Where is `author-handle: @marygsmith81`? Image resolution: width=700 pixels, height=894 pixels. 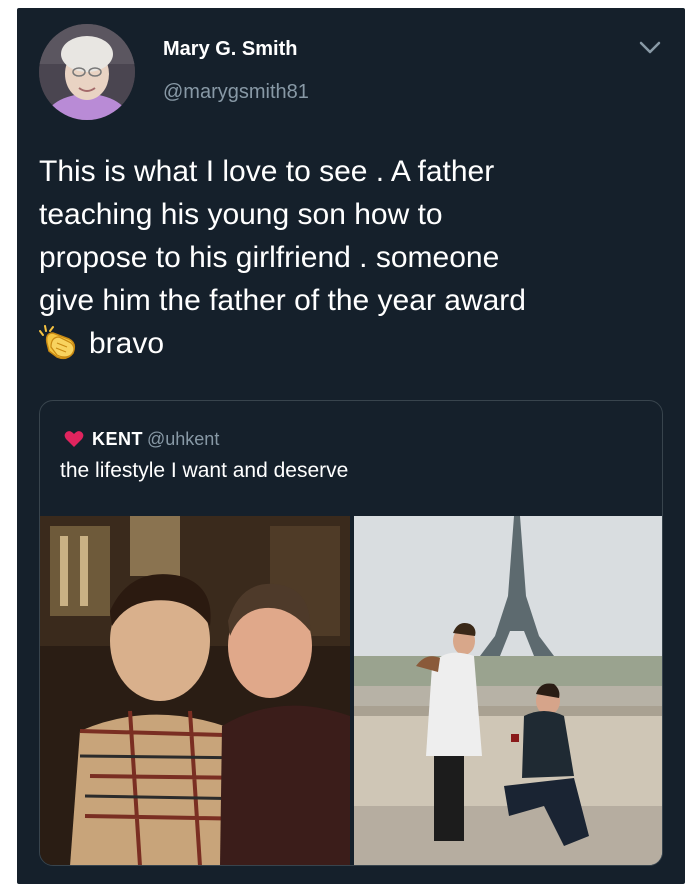
author-handle: @marygsmith81 is located at coordinates (236, 92).